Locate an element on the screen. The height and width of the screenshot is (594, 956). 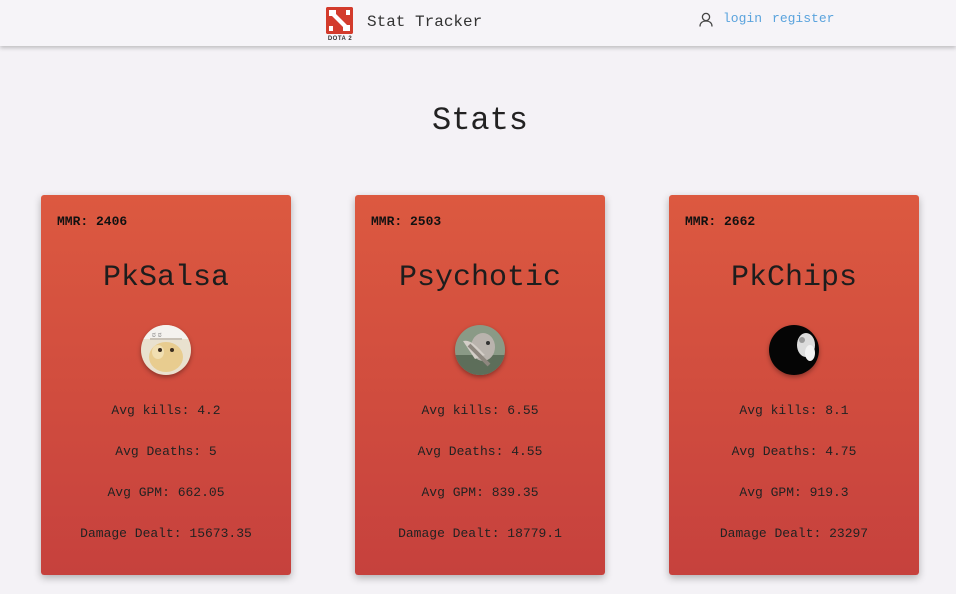
avg-gpm: Avg GPM: 662.05 is located at coordinates (166, 492).